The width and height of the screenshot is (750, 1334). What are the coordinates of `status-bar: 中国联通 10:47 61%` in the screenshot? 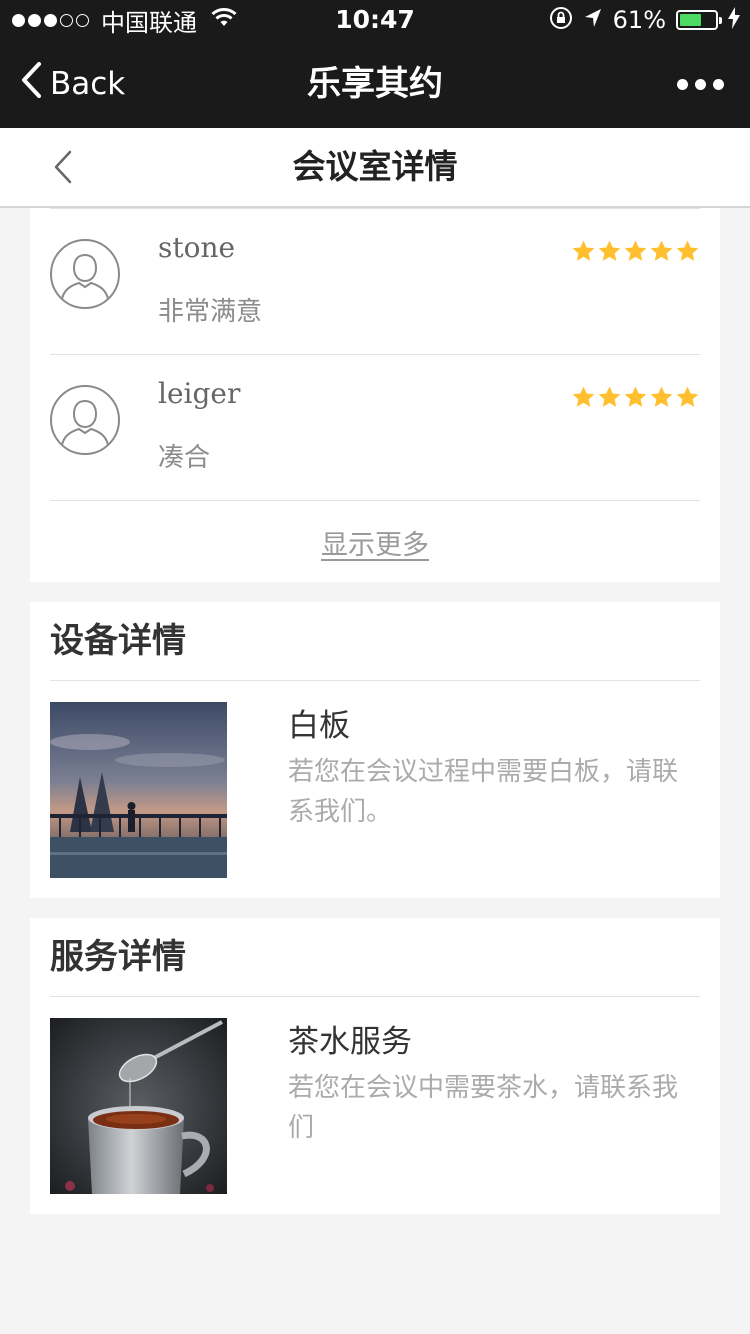 It's located at (375, 20).